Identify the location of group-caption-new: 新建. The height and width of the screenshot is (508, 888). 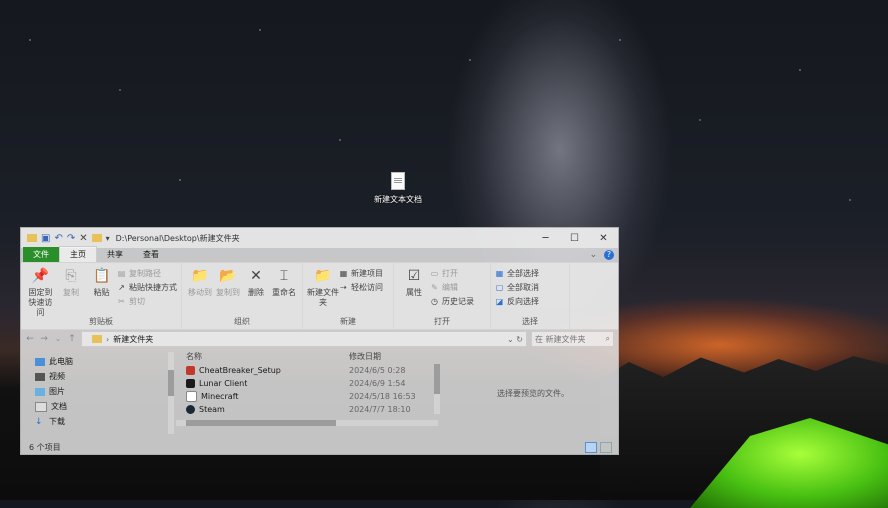
(348, 321).